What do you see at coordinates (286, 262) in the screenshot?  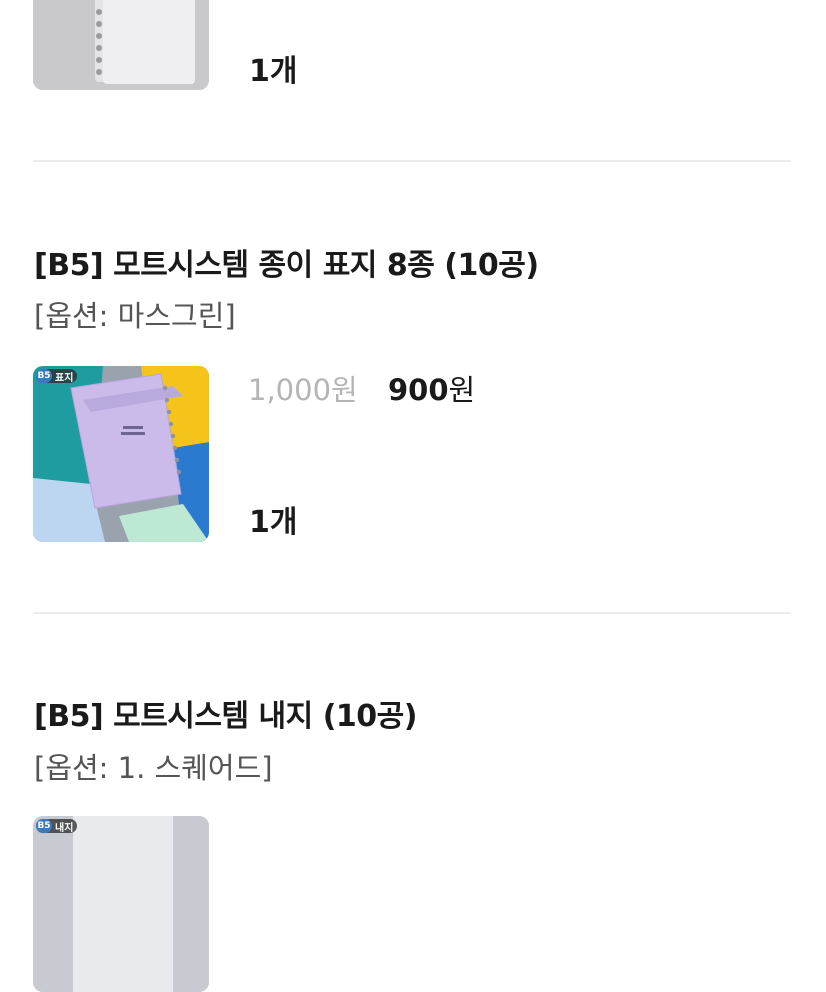 I see `product-title: [B5] 모트시스템 종이 표지 8종 (10공)` at bounding box center [286, 262].